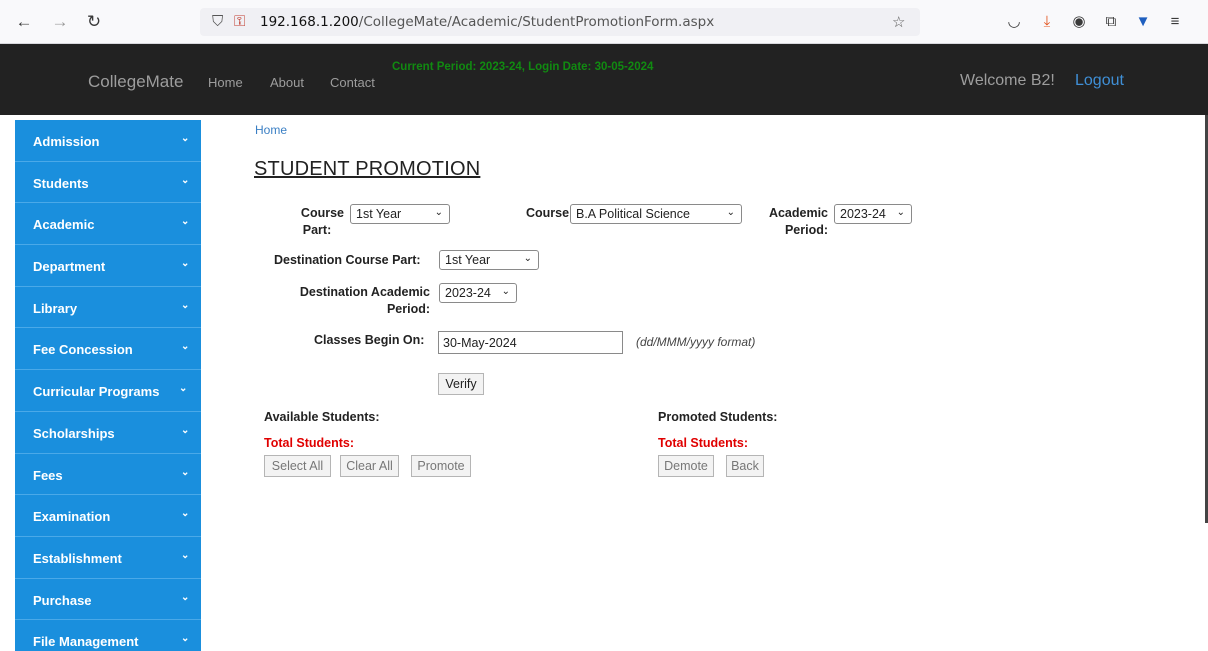 Image resolution: width=1208 pixels, height=651 pixels. Describe the element at coordinates (271, 130) in the screenshot. I see `breadcrumb-home: Home` at that location.